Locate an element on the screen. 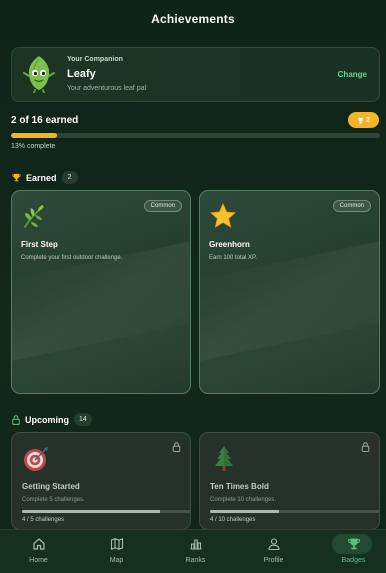 The height and width of the screenshot is (573, 386). companion-description: Your adventurous leaf pal is located at coordinates (107, 88).